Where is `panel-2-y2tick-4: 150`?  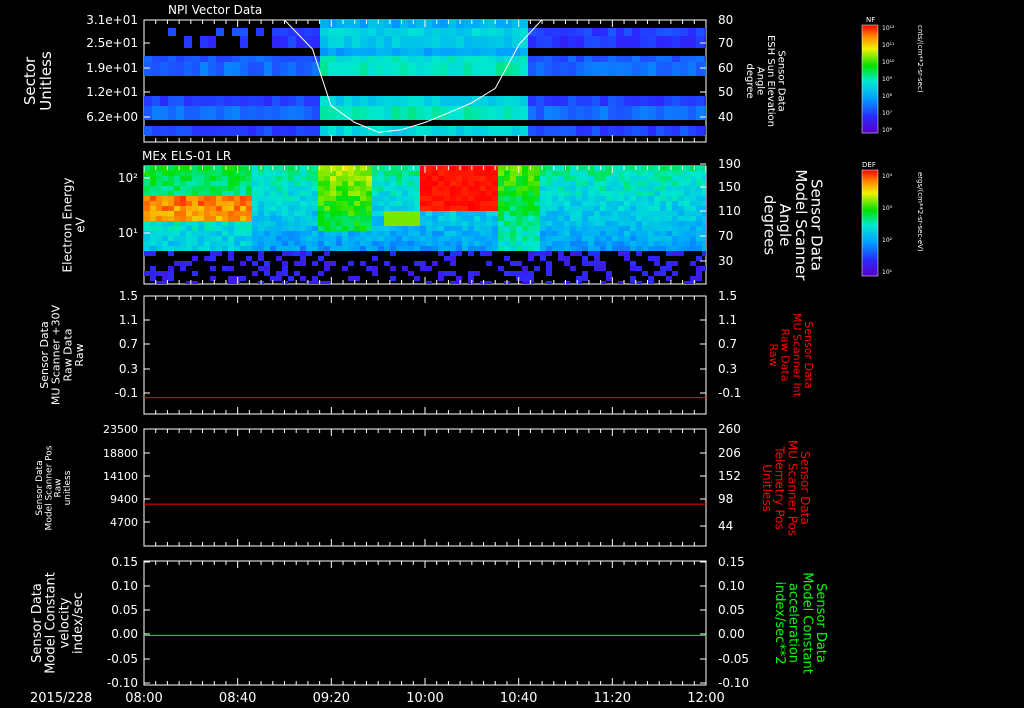 panel-2-y2tick-4: 150 is located at coordinates (729, 187).